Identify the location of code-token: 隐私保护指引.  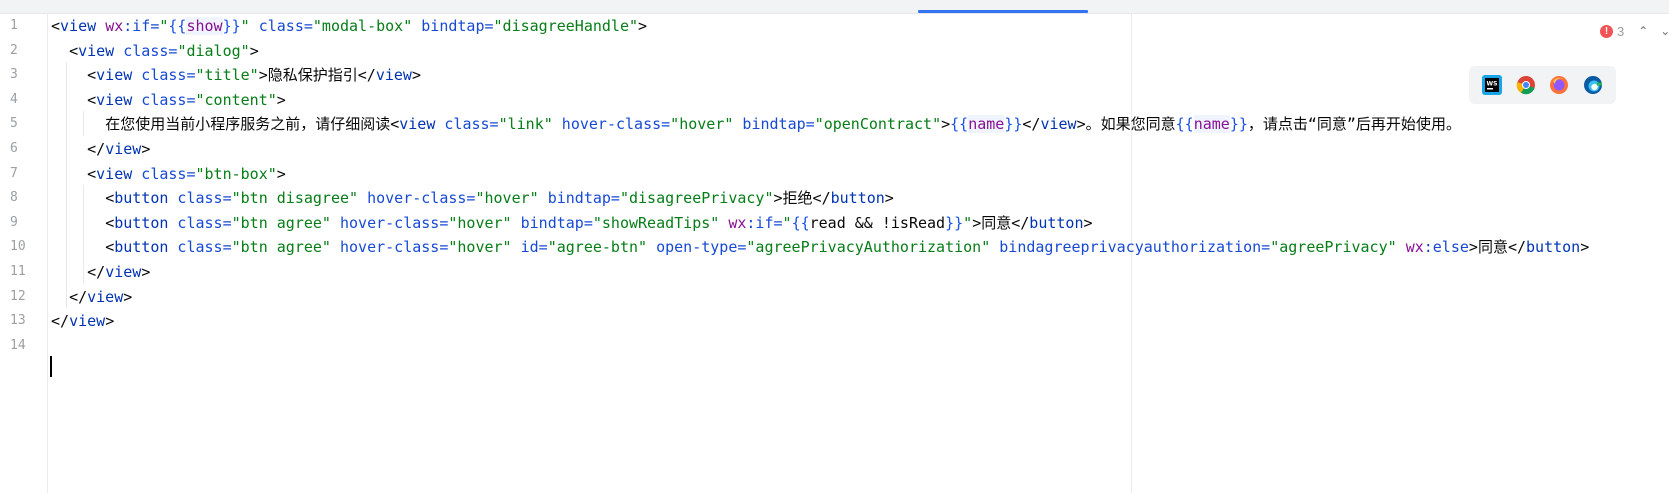
(312, 75).